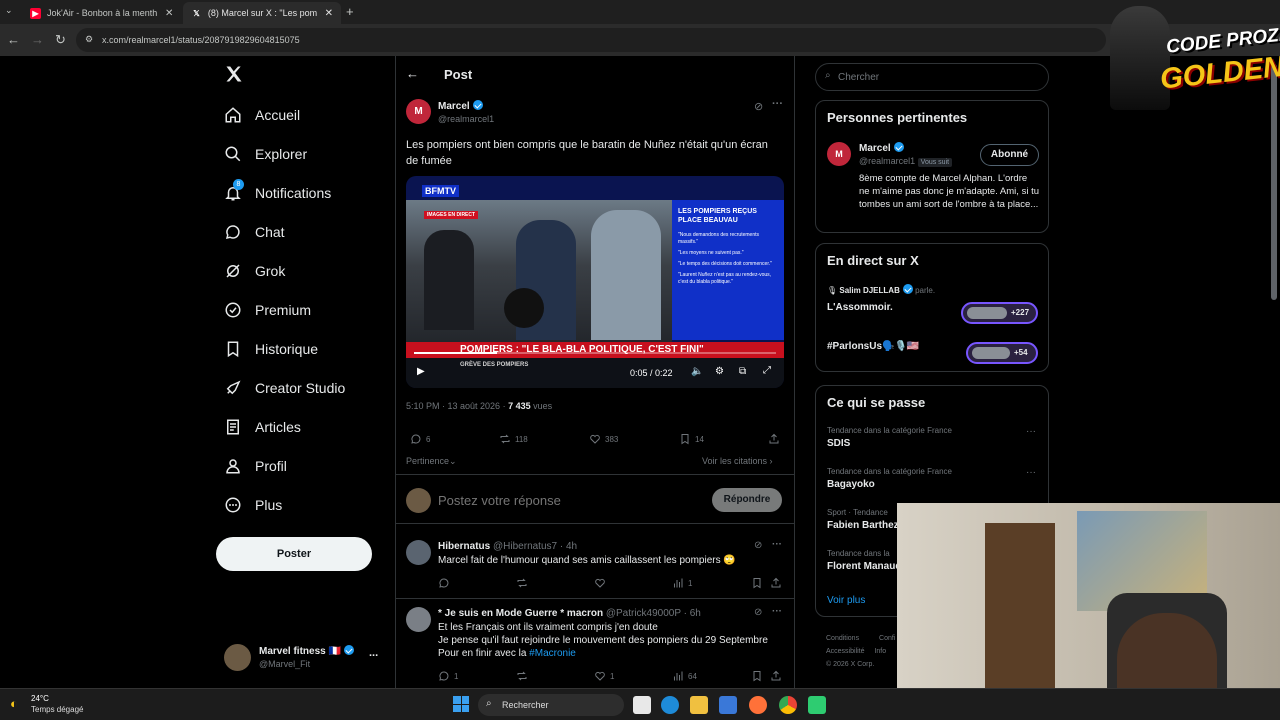 The width and height of the screenshot is (1280, 720). What do you see at coordinates (747, 500) in the screenshot?
I see `reply-submit-button: Répondre` at bounding box center [747, 500].